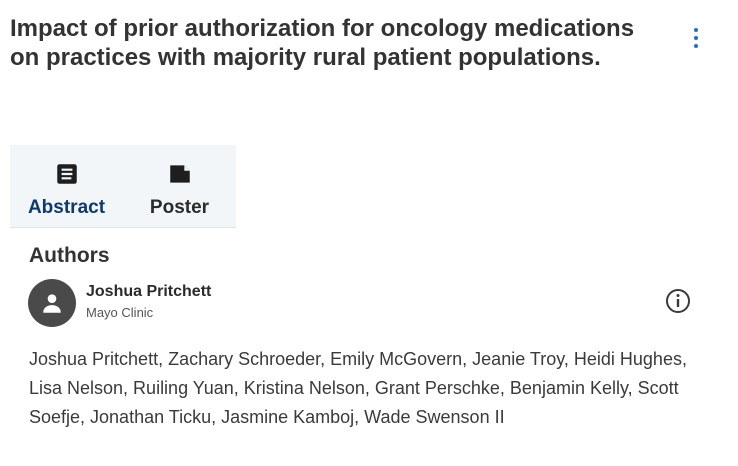 Image resolution: width=738 pixels, height=466 pixels. Describe the element at coordinates (69, 255) in the screenshot. I see `authors-heading: Authors` at that location.